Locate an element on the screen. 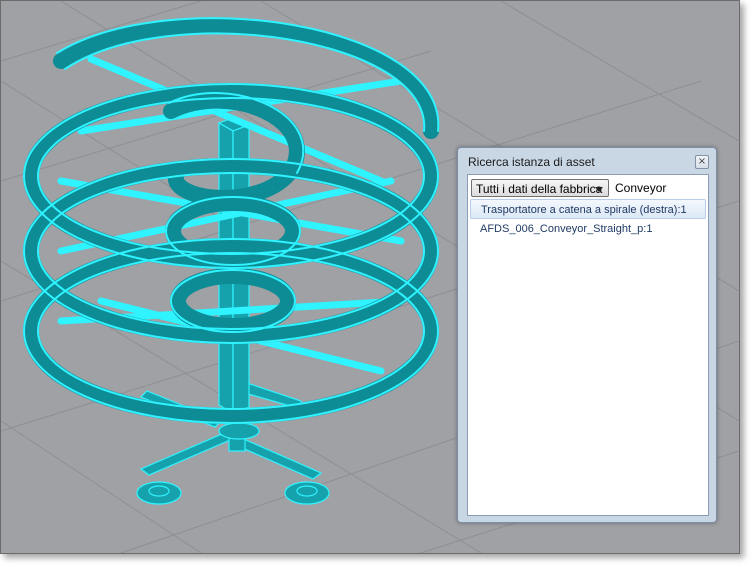 Image resolution: width=752 pixels, height=567 pixels. search-input is located at coordinates (660, 188).